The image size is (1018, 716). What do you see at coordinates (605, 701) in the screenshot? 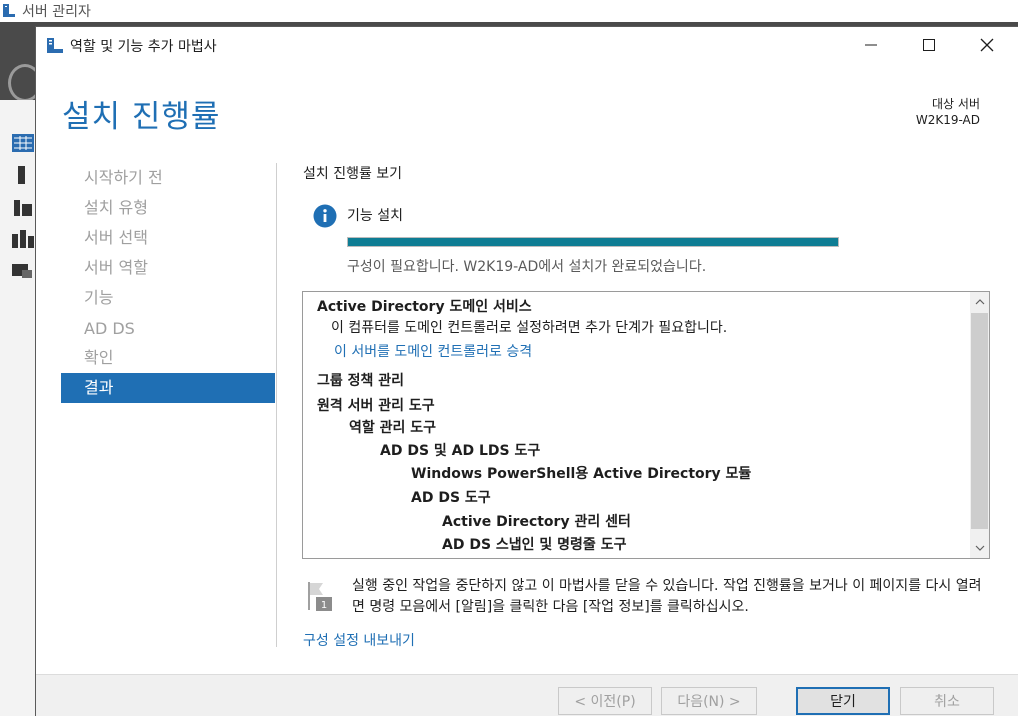
I see `previous-button: < 이전(P)` at bounding box center [605, 701].